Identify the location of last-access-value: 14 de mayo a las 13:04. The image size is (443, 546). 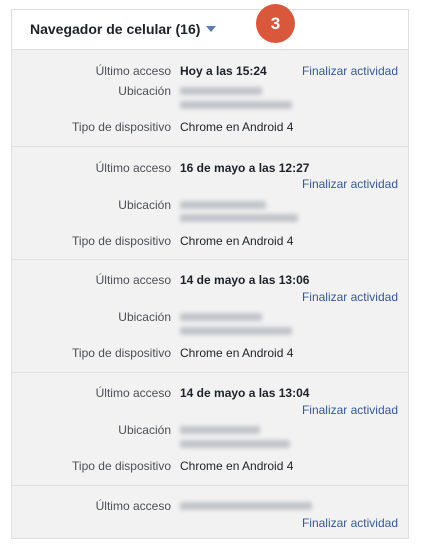
(245, 393).